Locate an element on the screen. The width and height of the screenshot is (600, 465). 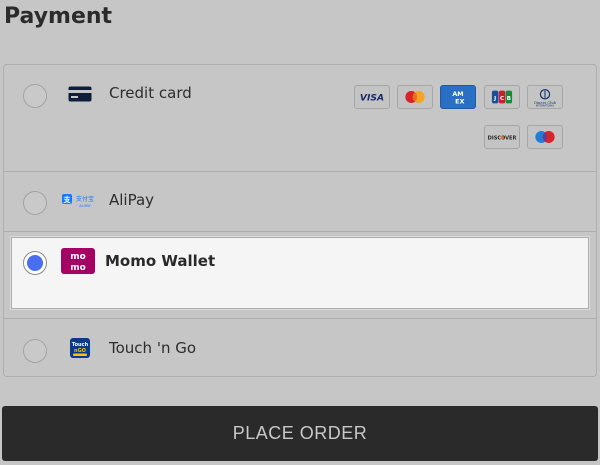
payment-option-label: Touch 'n Go is located at coordinates (153, 348).